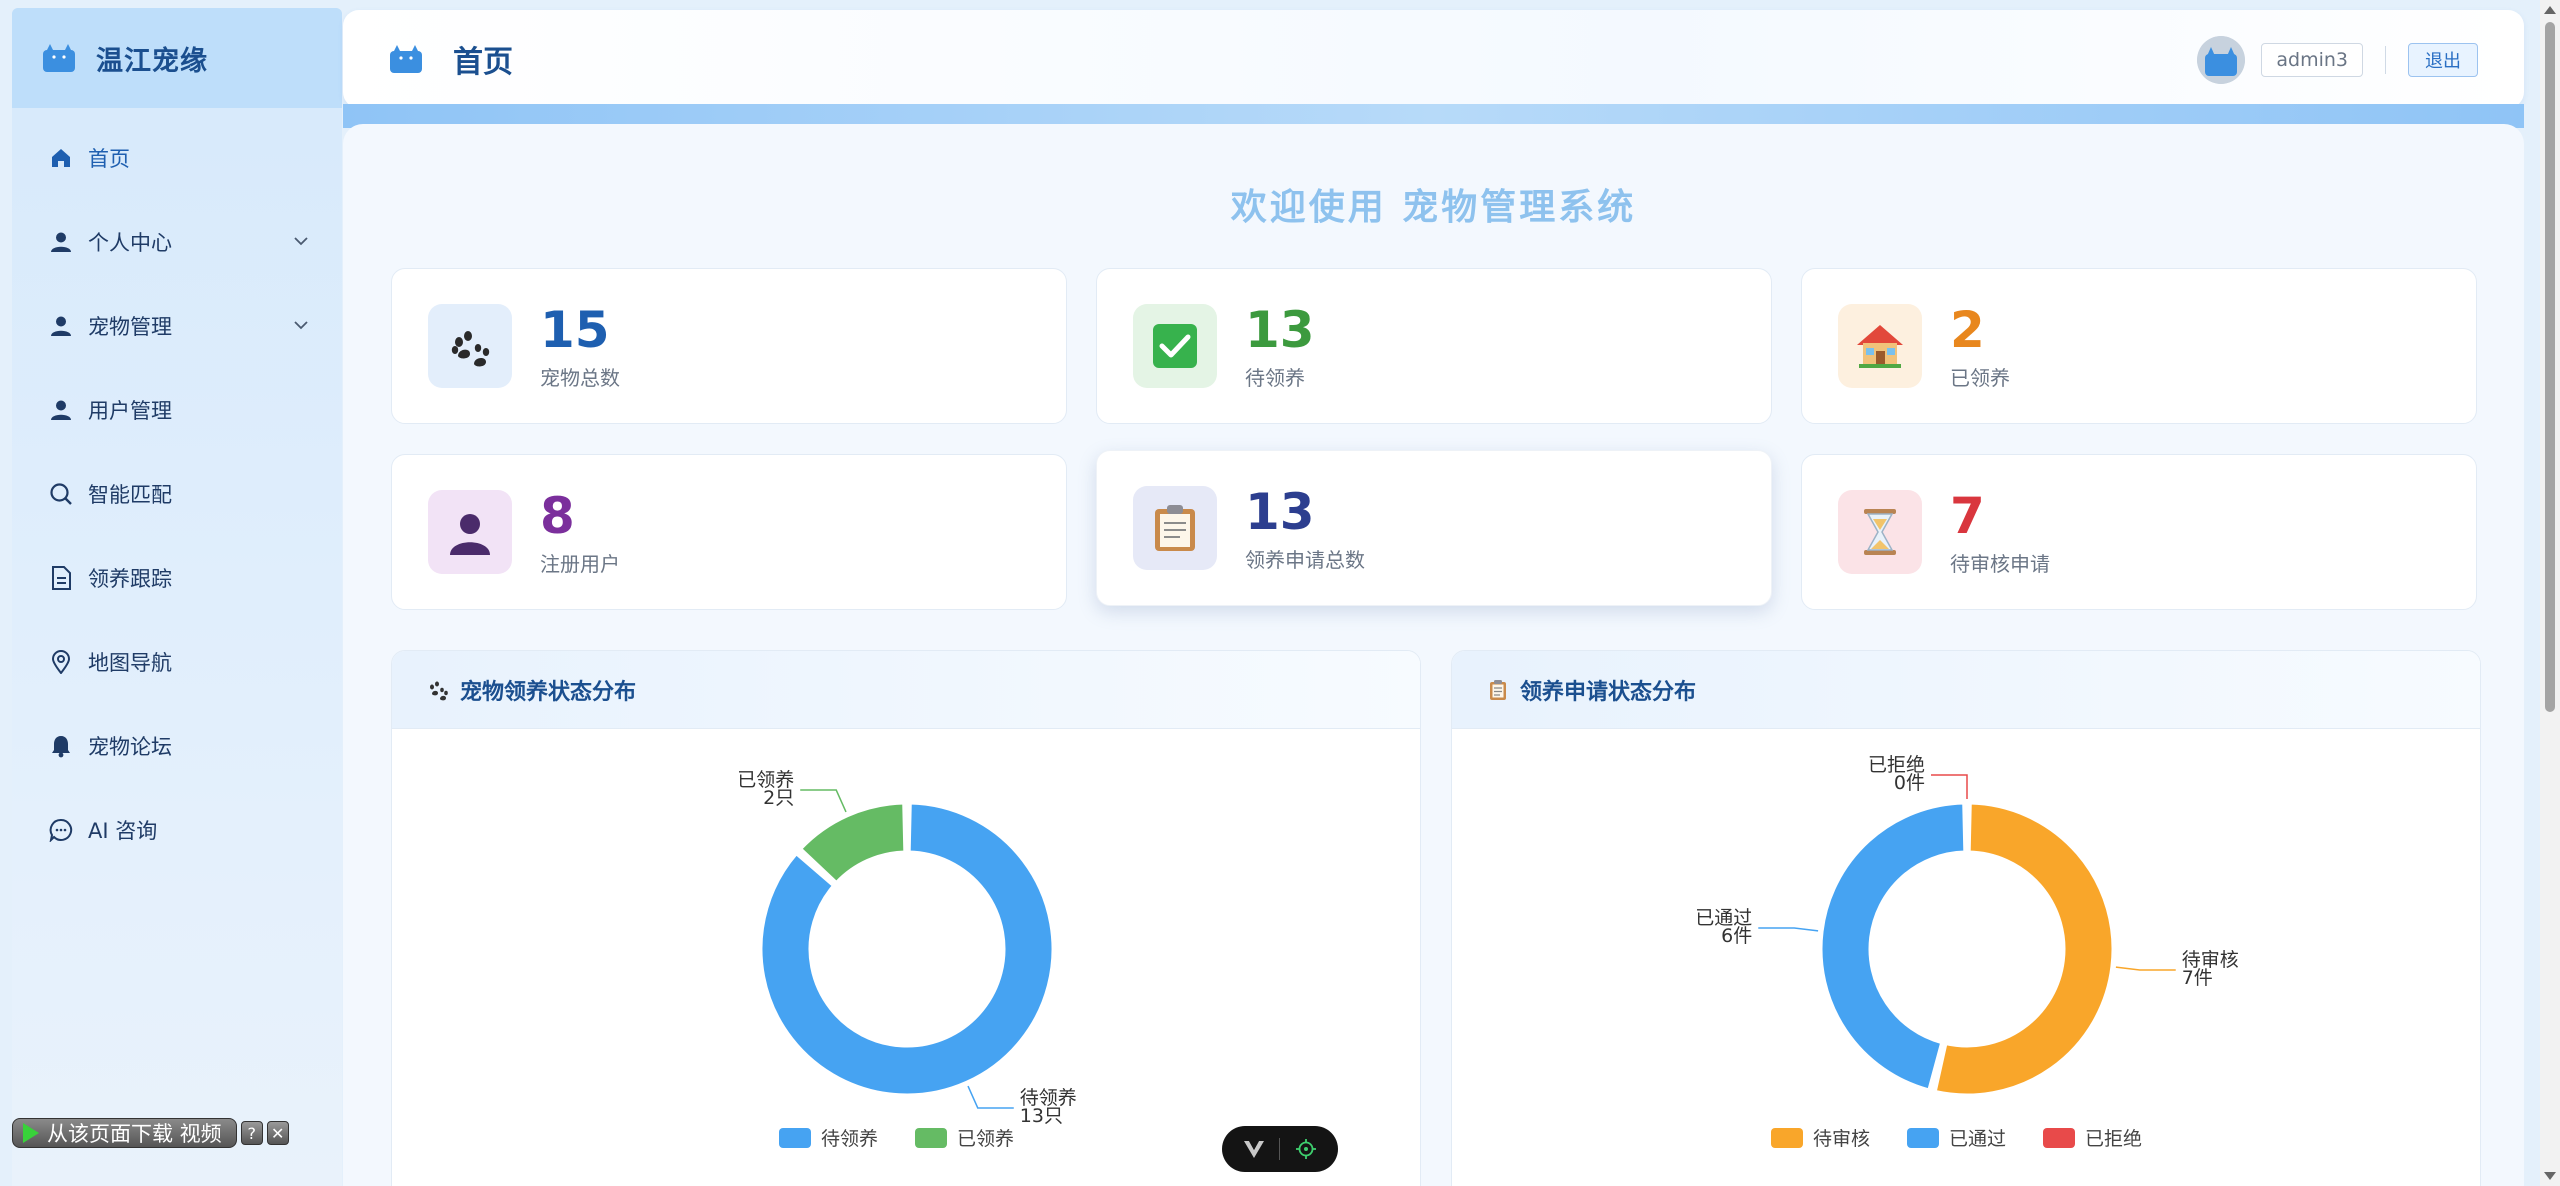 The image size is (2560, 1186). What do you see at coordinates (251, 1133) in the screenshot?
I see `help-button: ?` at bounding box center [251, 1133].